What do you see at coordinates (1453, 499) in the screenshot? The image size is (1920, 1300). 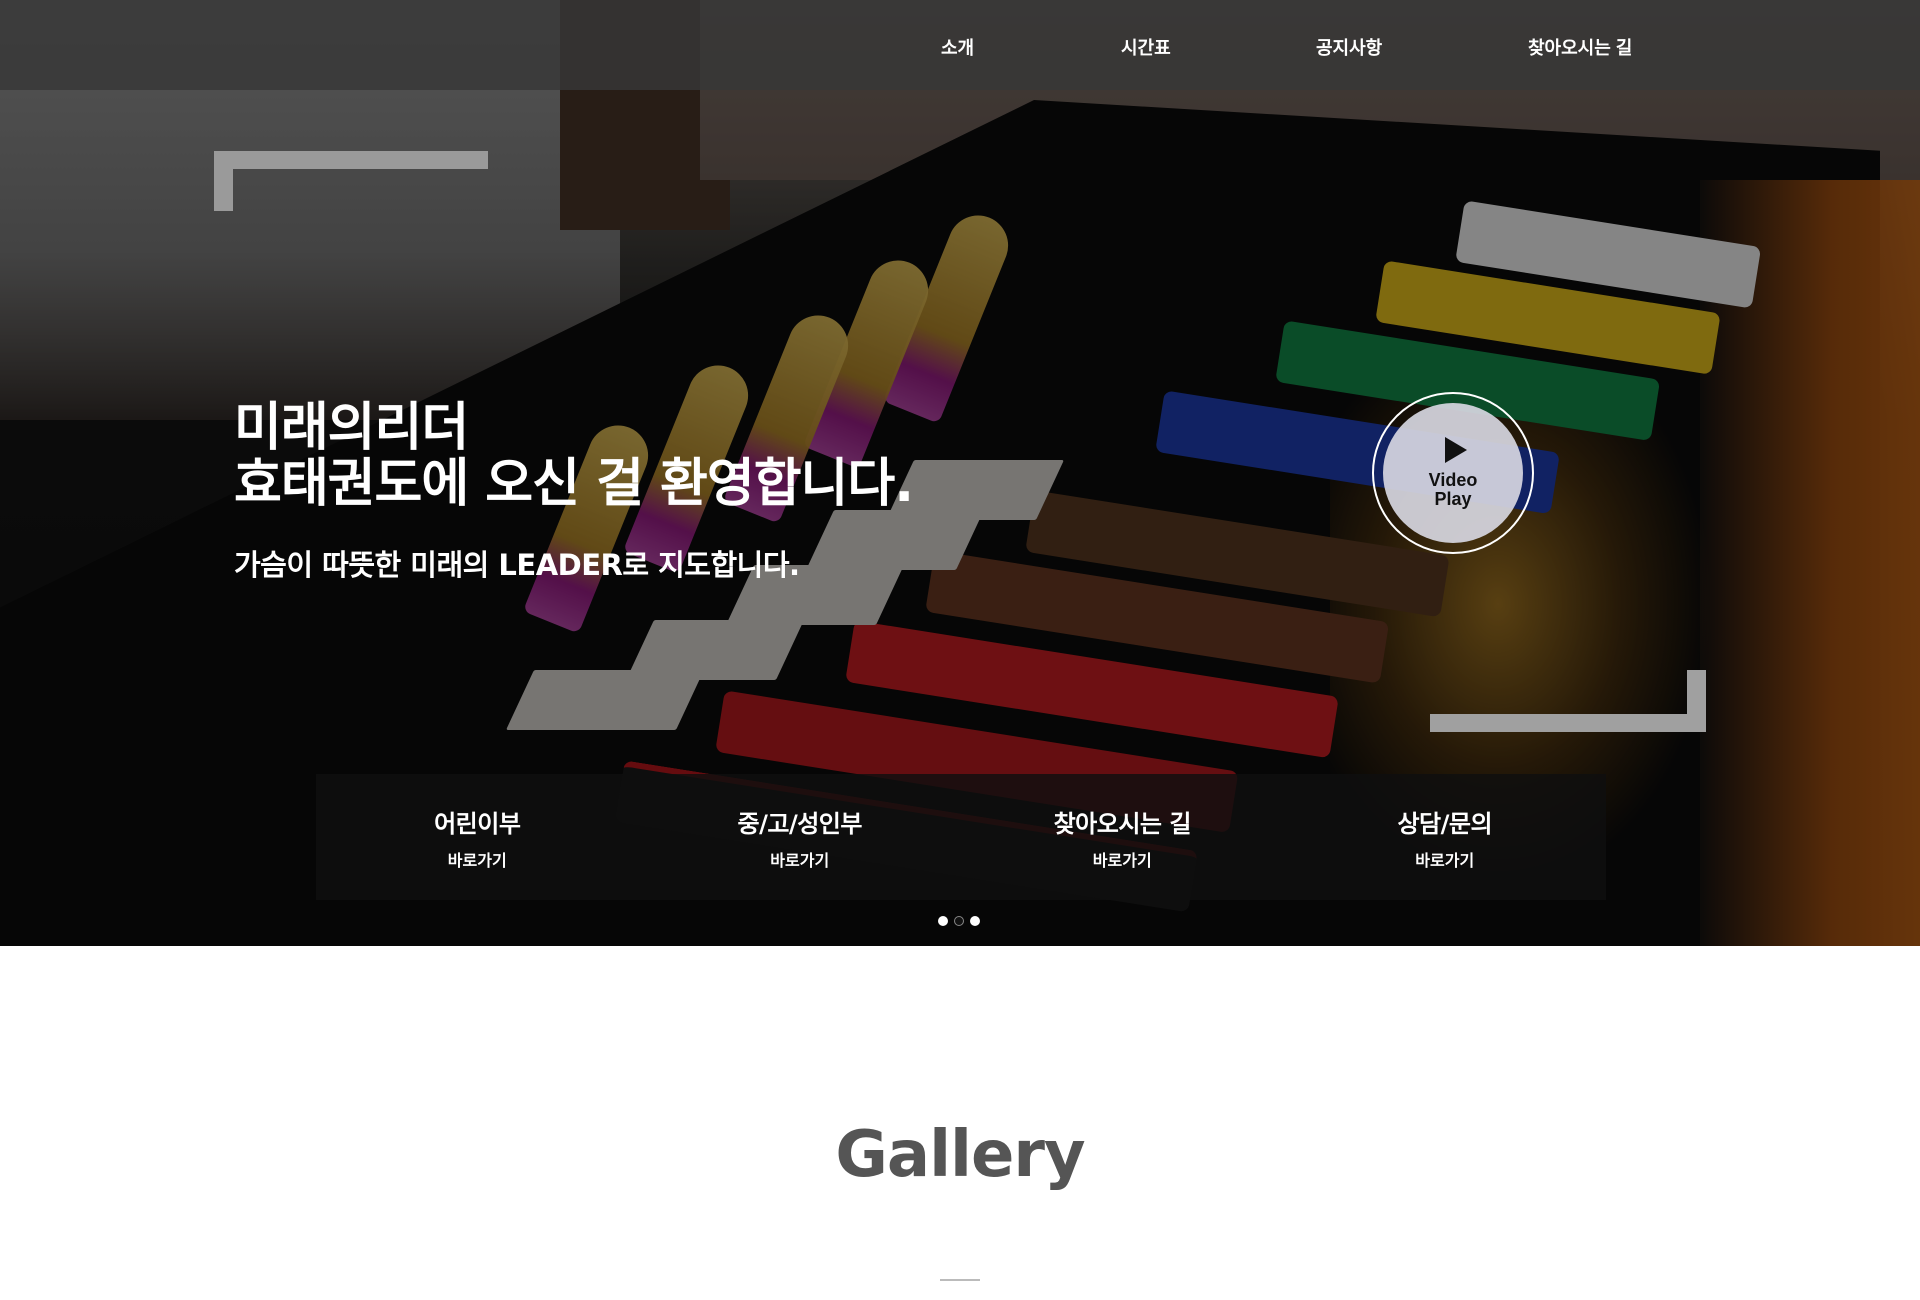 I see `video-label-line-2: Play` at bounding box center [1453, 499].